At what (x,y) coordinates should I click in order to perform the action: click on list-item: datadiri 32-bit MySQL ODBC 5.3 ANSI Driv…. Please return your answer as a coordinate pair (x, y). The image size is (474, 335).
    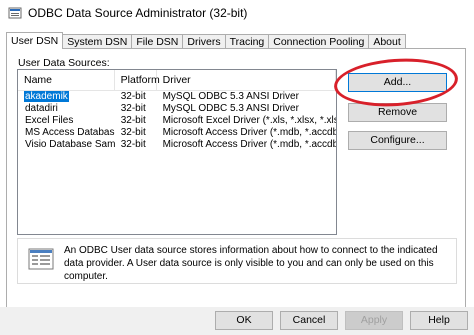
    Looking at the image, I should click on (177, 109).